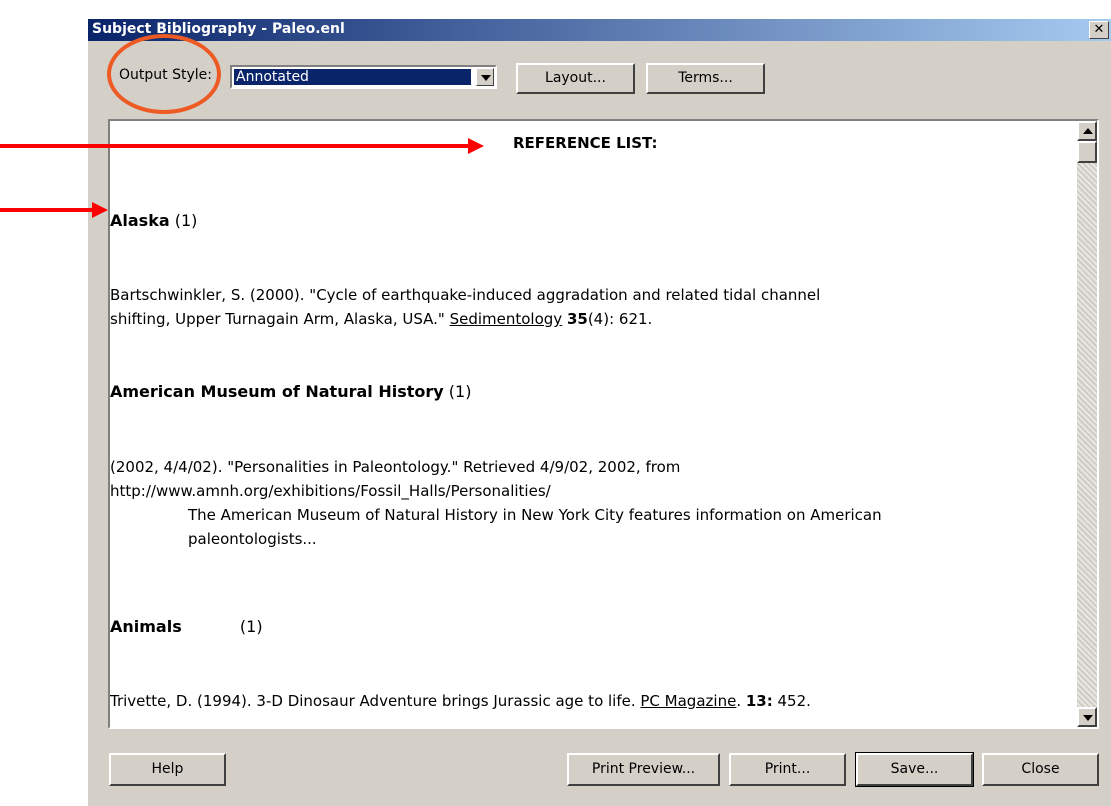  Describe the element at coordinates (242, 146) in the screenshot. I see `annotation-arrow-header` at that location.